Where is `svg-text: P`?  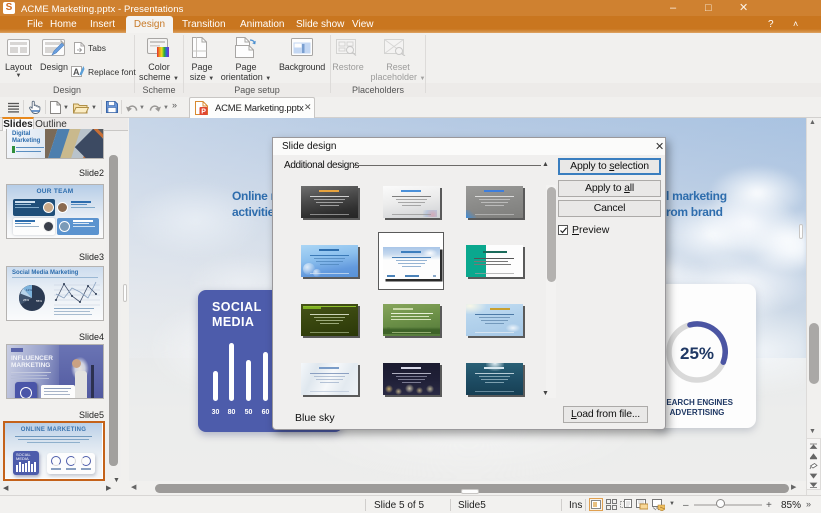 svg-text: P is located at coordinates (203, 112).